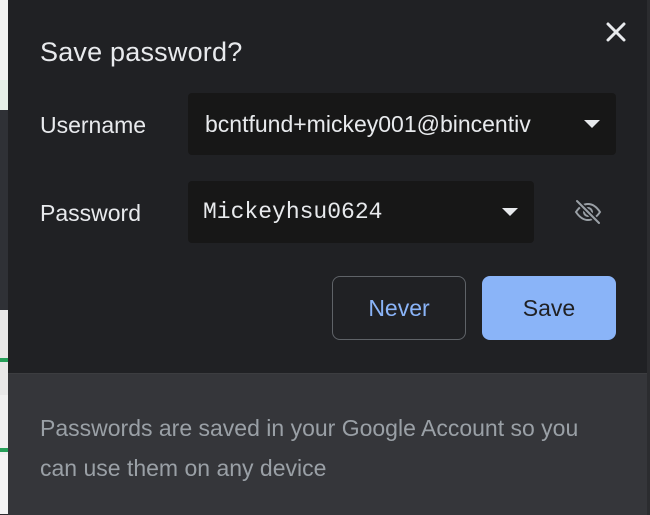 This screenshot has width=650, height=515. What do you see at coordinates (93, 125) in the screenshot?
I see `username-label: Username` at bounding box center [93, 125].